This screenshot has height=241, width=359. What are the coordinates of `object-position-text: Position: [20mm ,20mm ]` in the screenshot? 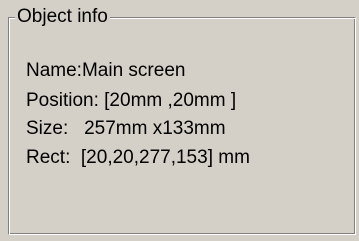 It's located at (131, 100).